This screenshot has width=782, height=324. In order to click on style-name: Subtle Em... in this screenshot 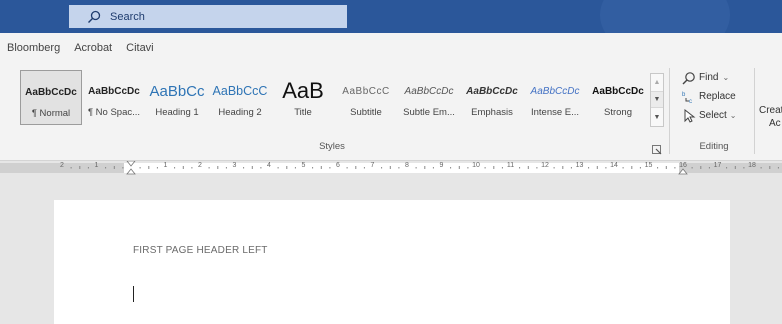, I will do `click(429, 112)`.